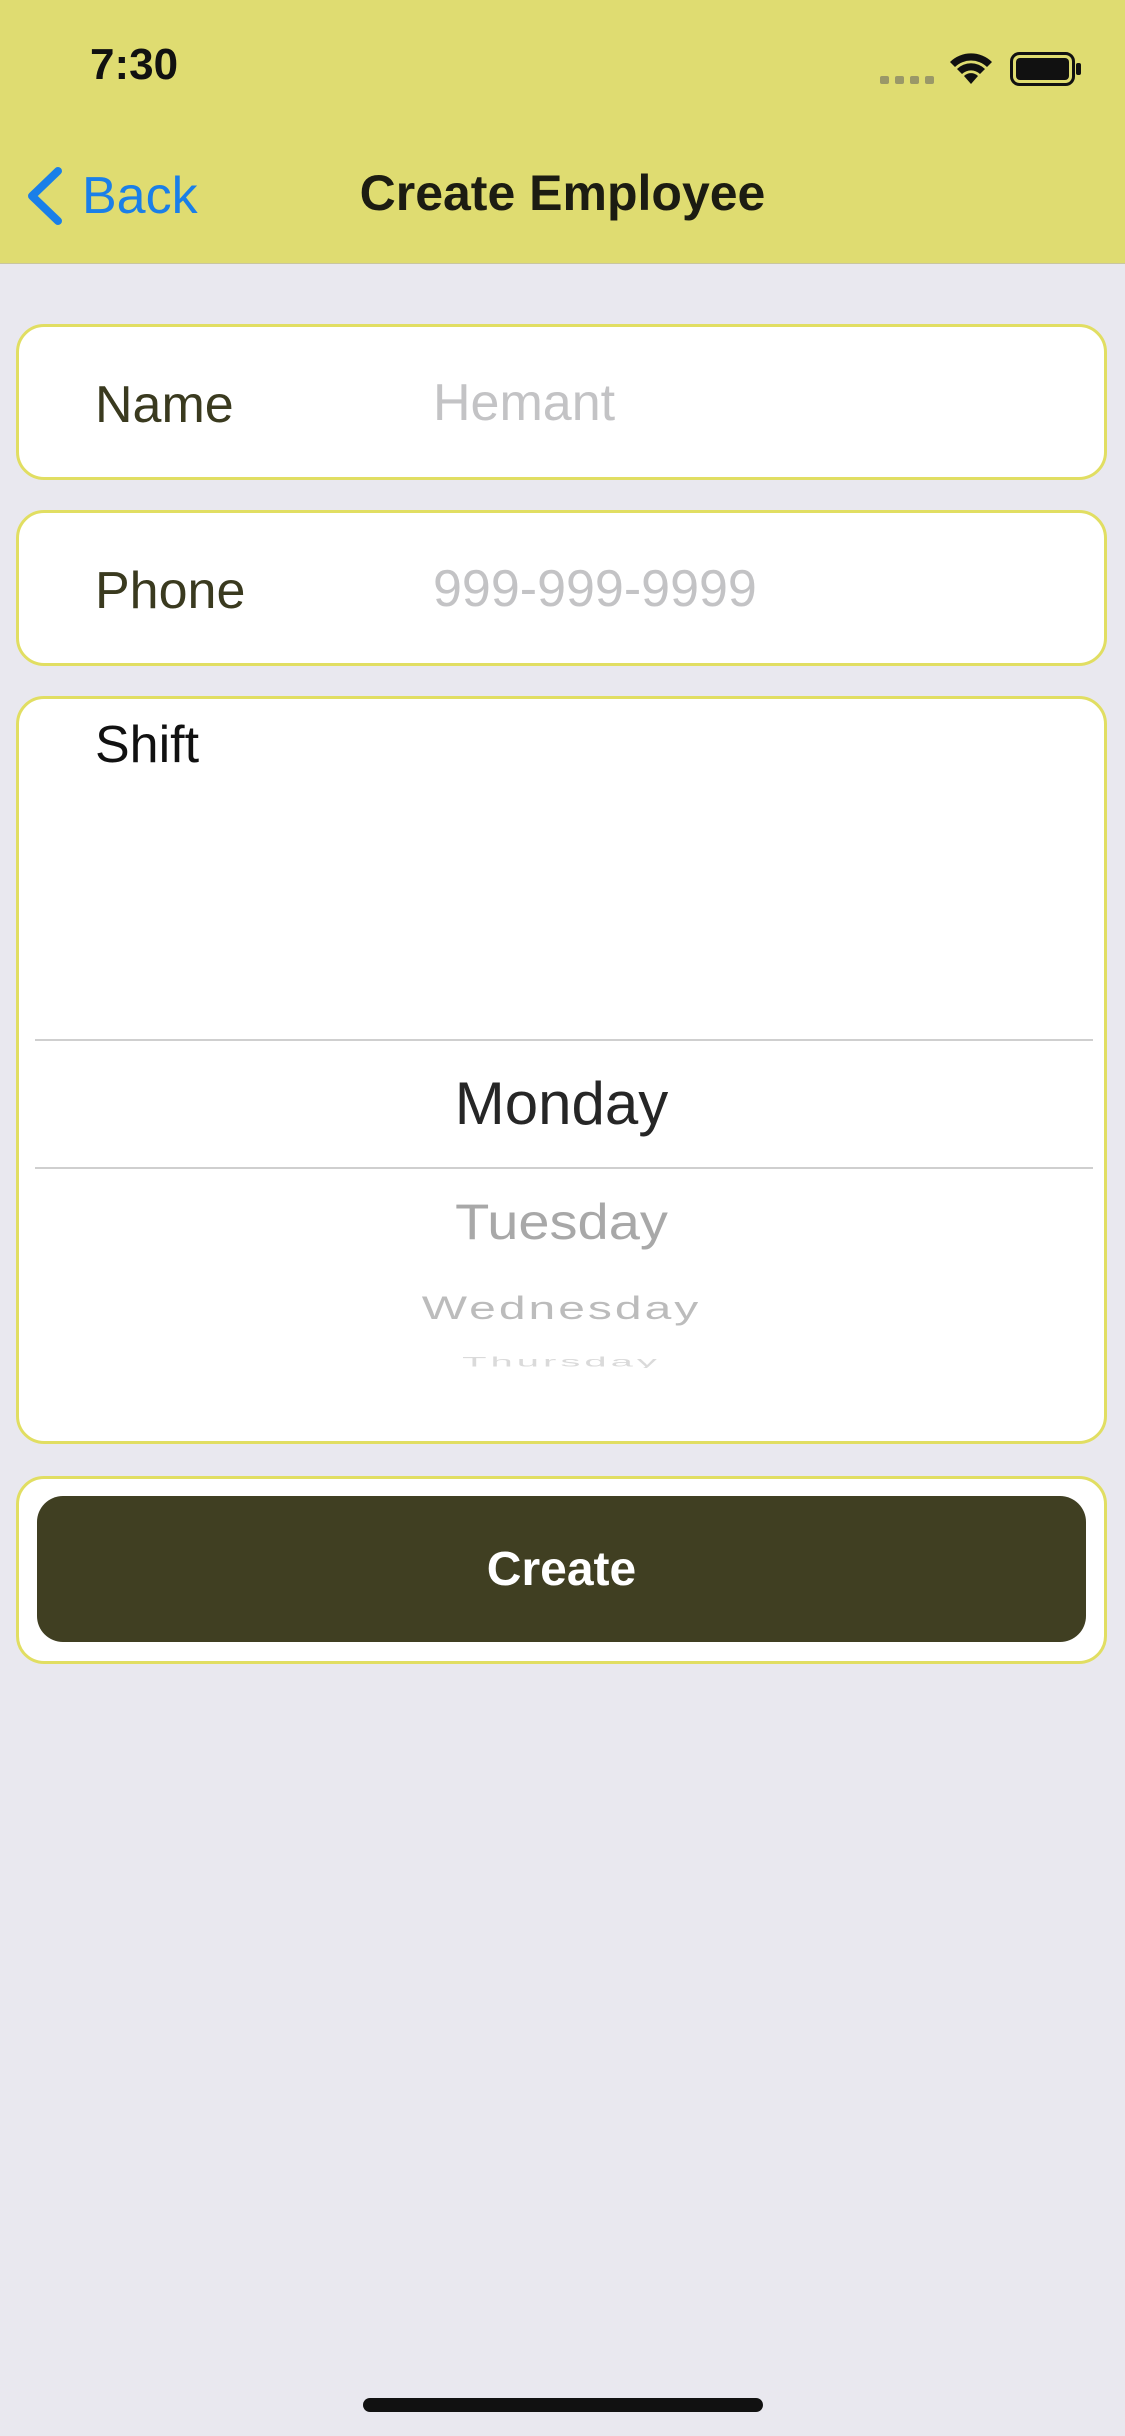 This screenshot has height=2436, width=1125. Describe the element at coordinates (564, 1040) in the screenshot. I see `picker-selection-top-line` at that location.